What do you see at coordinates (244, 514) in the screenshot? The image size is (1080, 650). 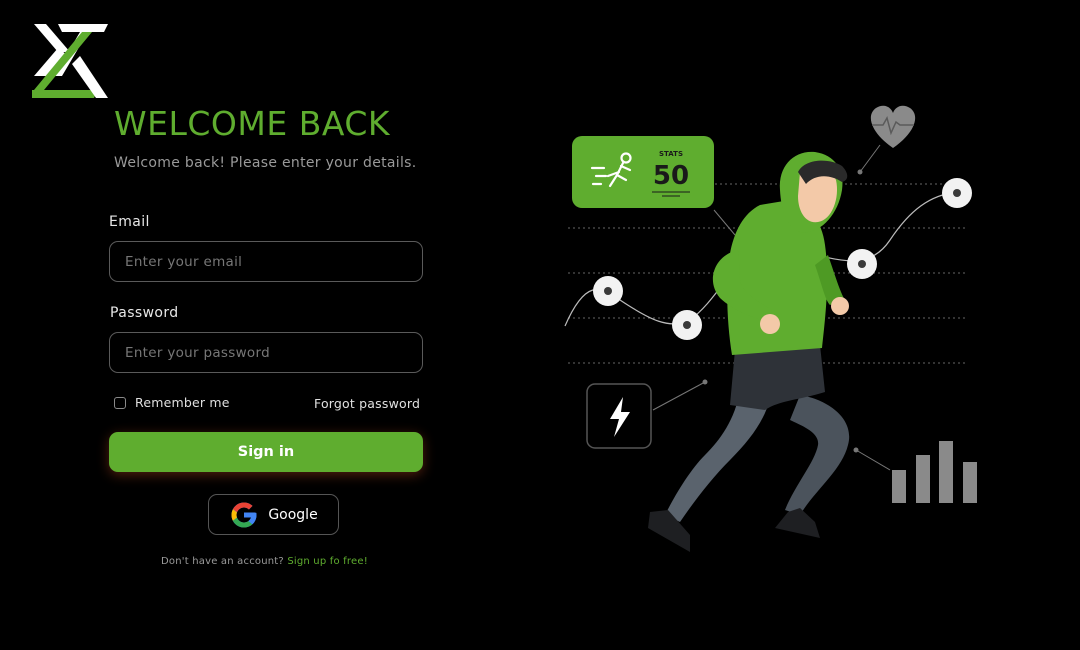 I see `google-icon` at bounding box center [244, 514].